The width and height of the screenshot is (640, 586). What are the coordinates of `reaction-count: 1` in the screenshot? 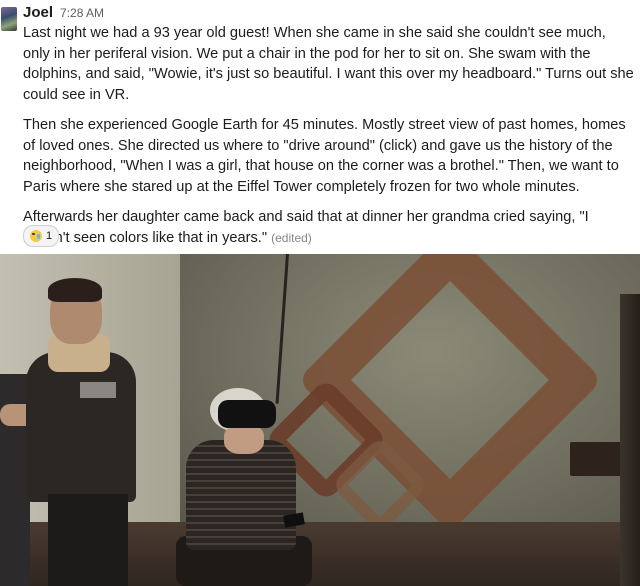 It's located at (49, 236).